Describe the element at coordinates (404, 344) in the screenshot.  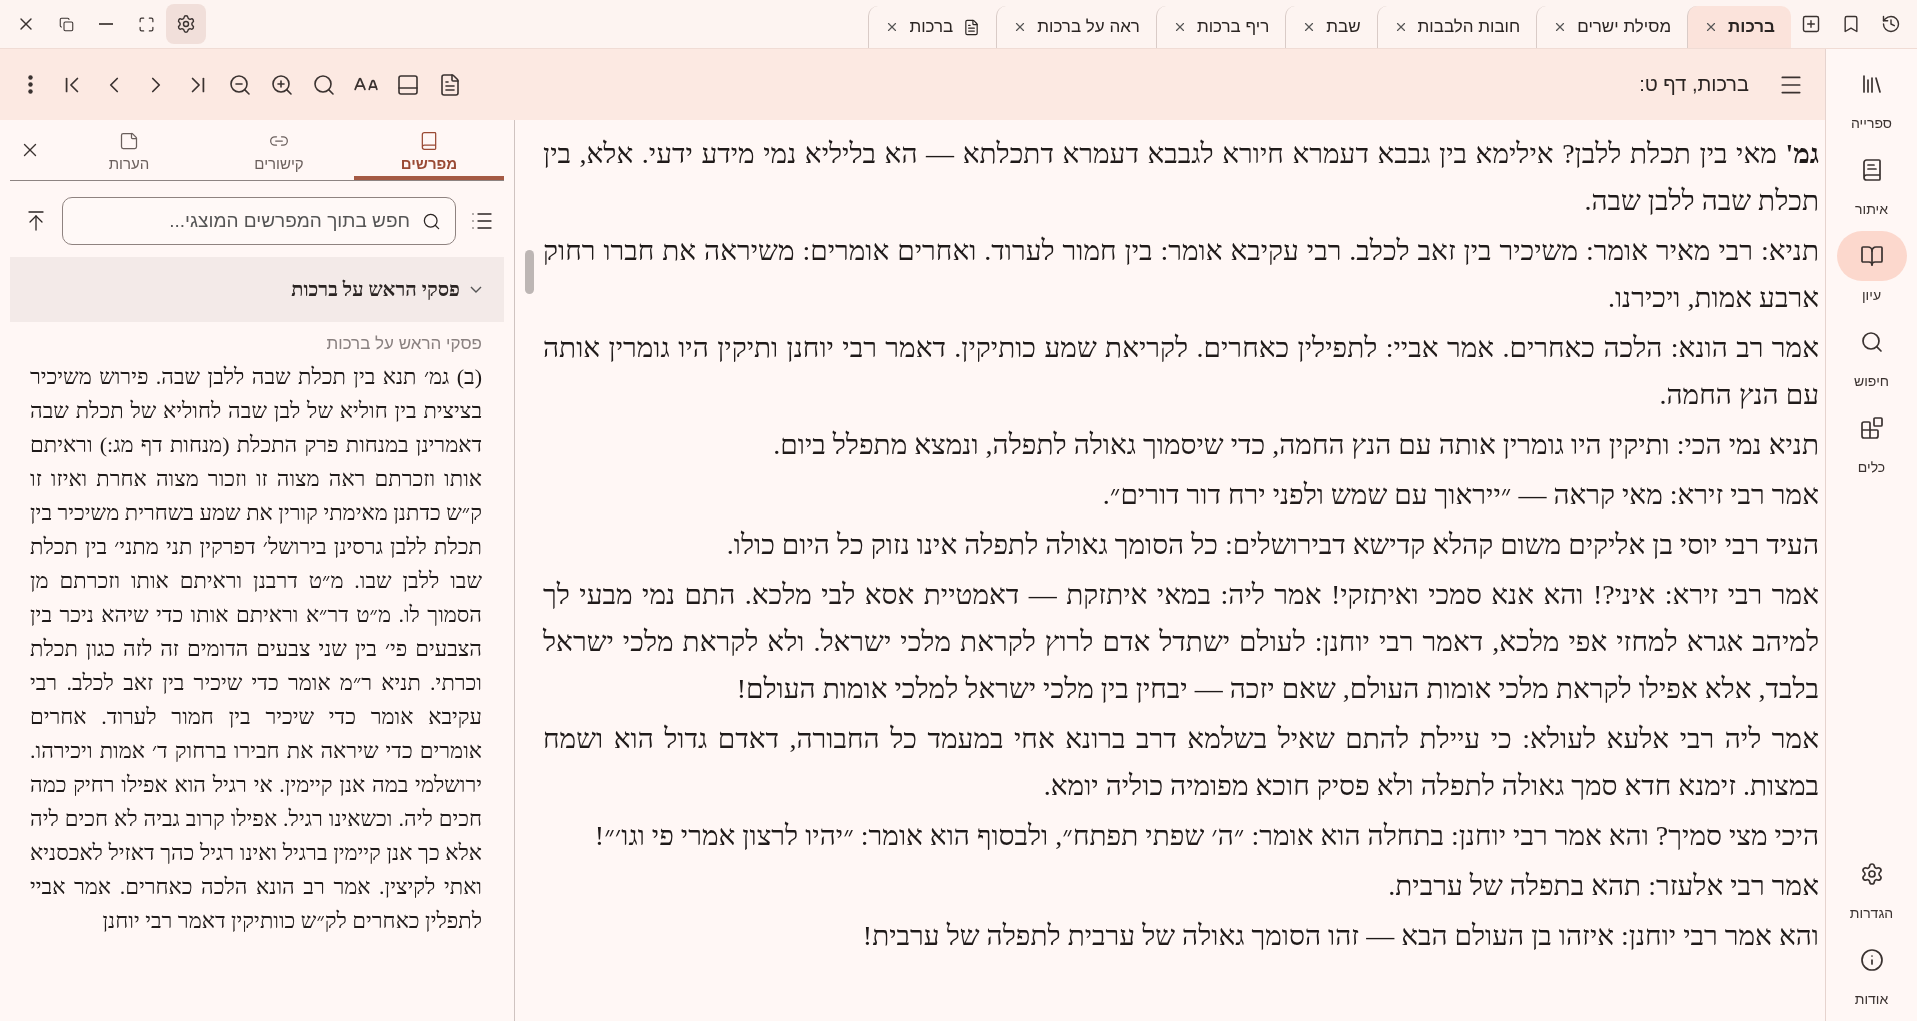
I see `commentary-source: פסקי הראש על ברכות` at that location.